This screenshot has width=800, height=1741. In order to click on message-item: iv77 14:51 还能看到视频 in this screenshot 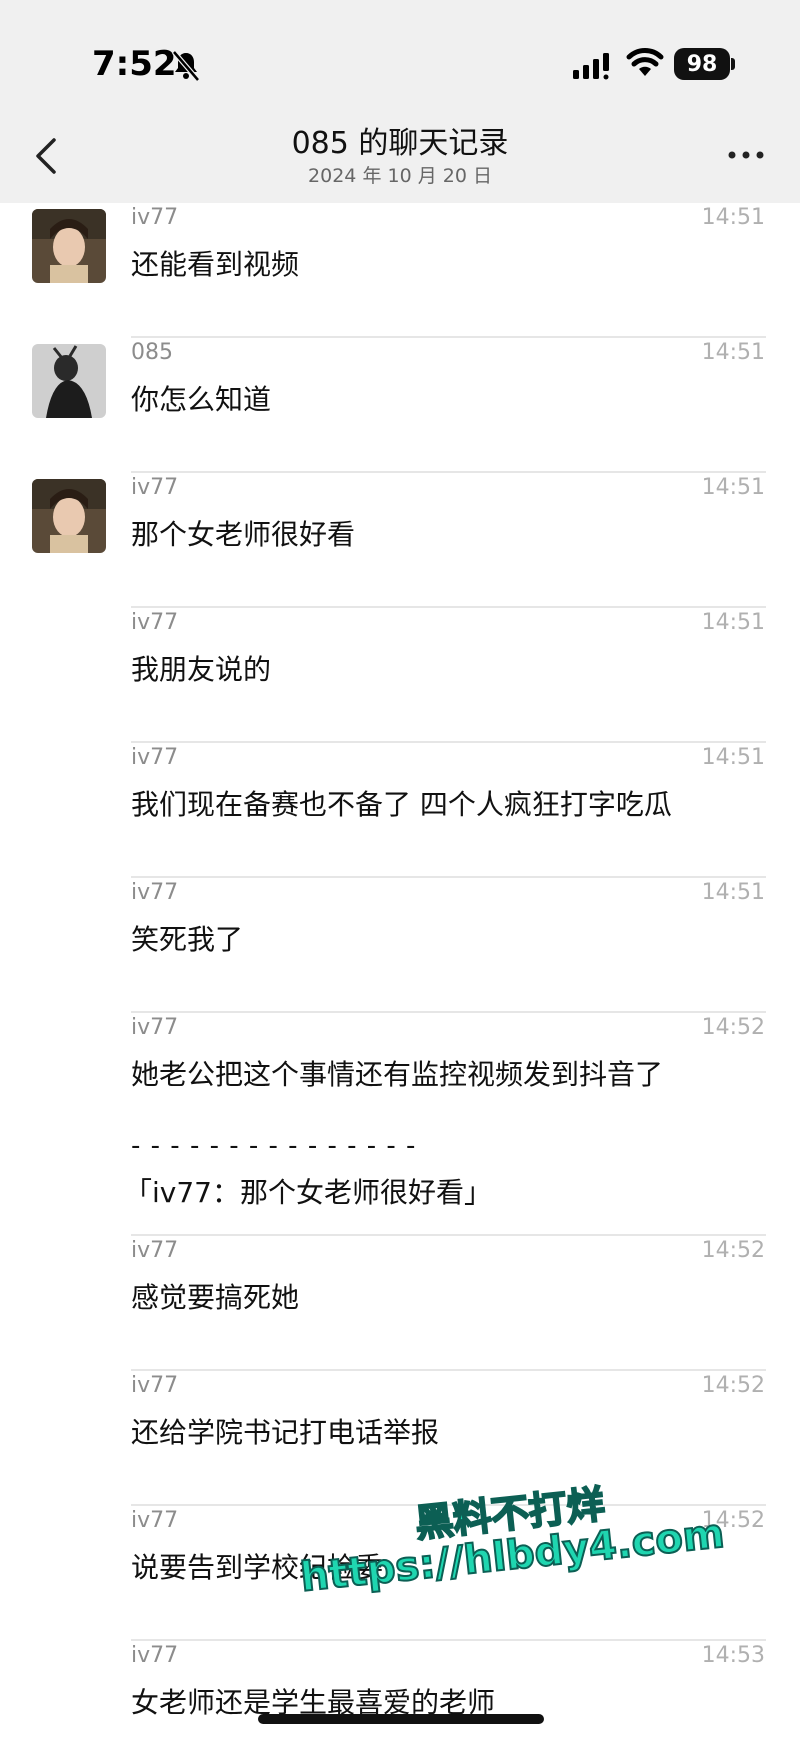, I will do `click(400, 270)`.